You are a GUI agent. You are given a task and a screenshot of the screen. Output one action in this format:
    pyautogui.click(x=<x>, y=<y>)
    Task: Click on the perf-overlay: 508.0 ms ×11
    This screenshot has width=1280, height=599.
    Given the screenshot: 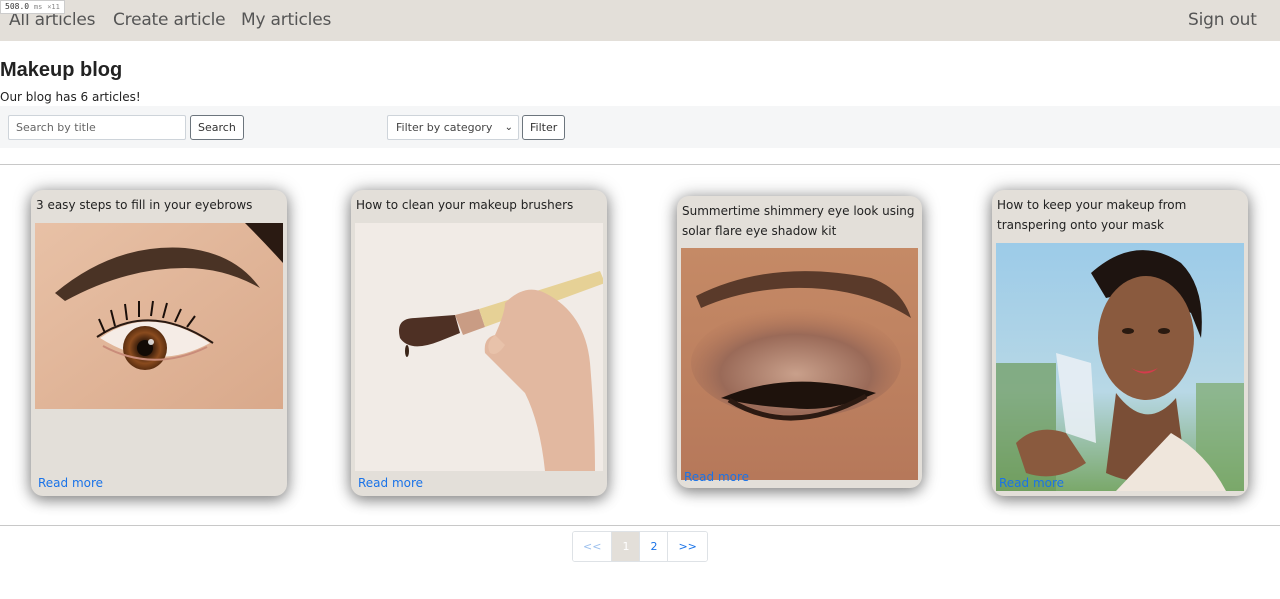 What is the action you would take?
    pyautogui.click(x=32, y=7)
    